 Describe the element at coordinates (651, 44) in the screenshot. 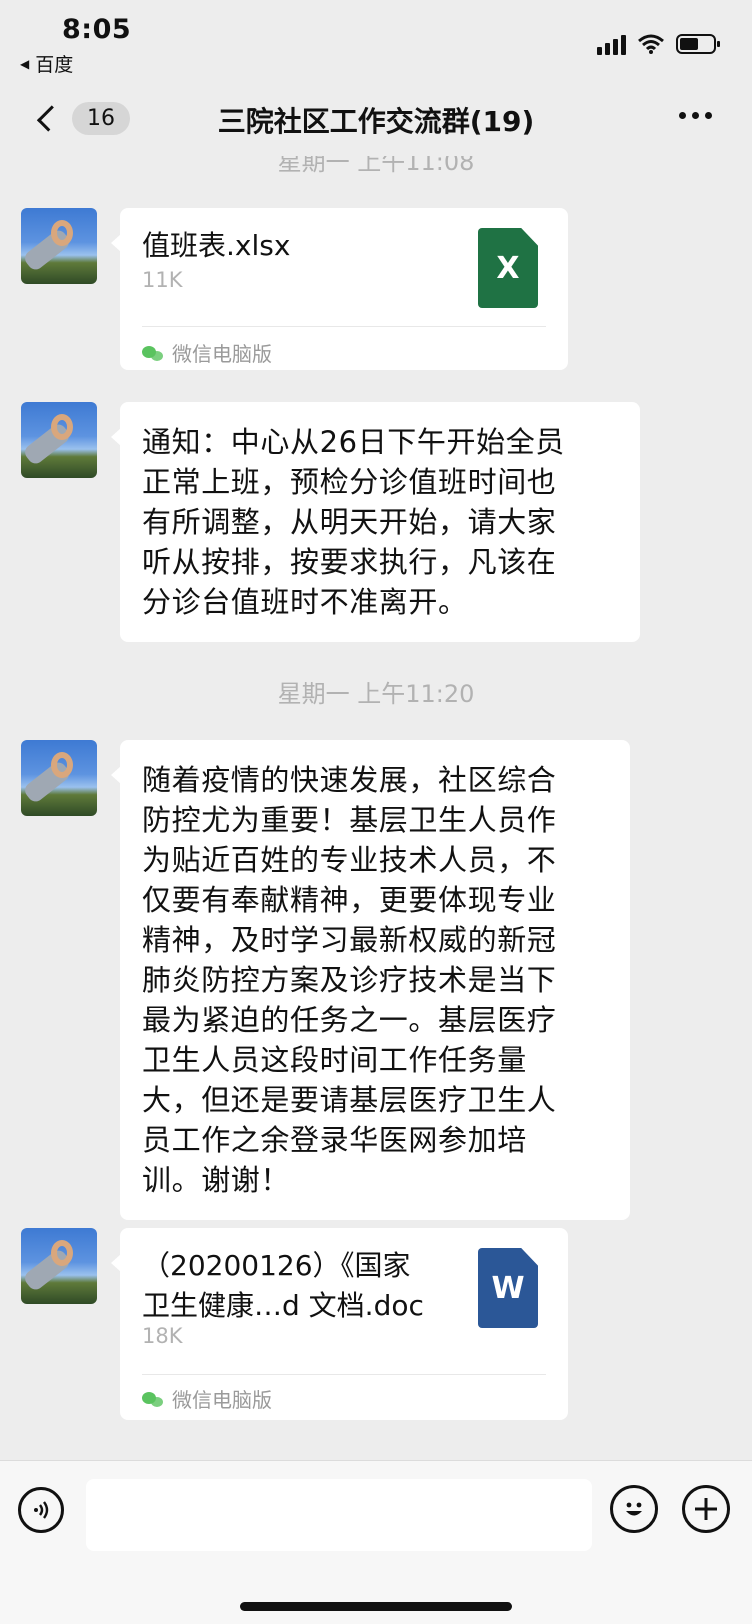

I see `wifi-icon` at that location.